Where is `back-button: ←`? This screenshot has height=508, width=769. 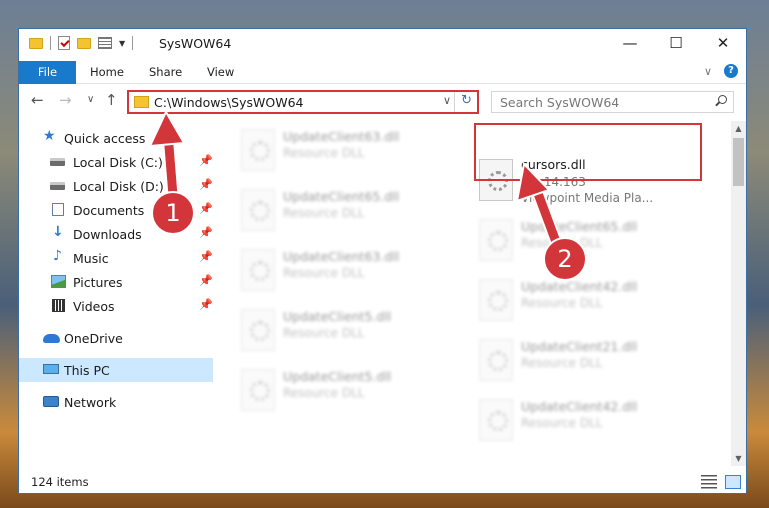 back-button: ← is located at coordinates (37, 100).